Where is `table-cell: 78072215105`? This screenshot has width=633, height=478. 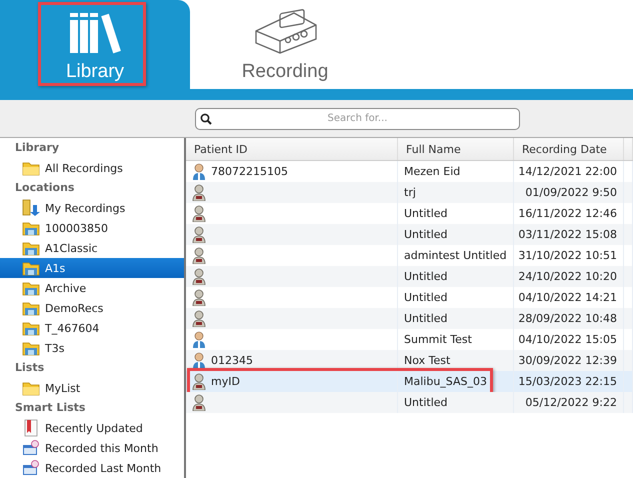 table-cell: 78072215105 is located at coordinates (249, 171).